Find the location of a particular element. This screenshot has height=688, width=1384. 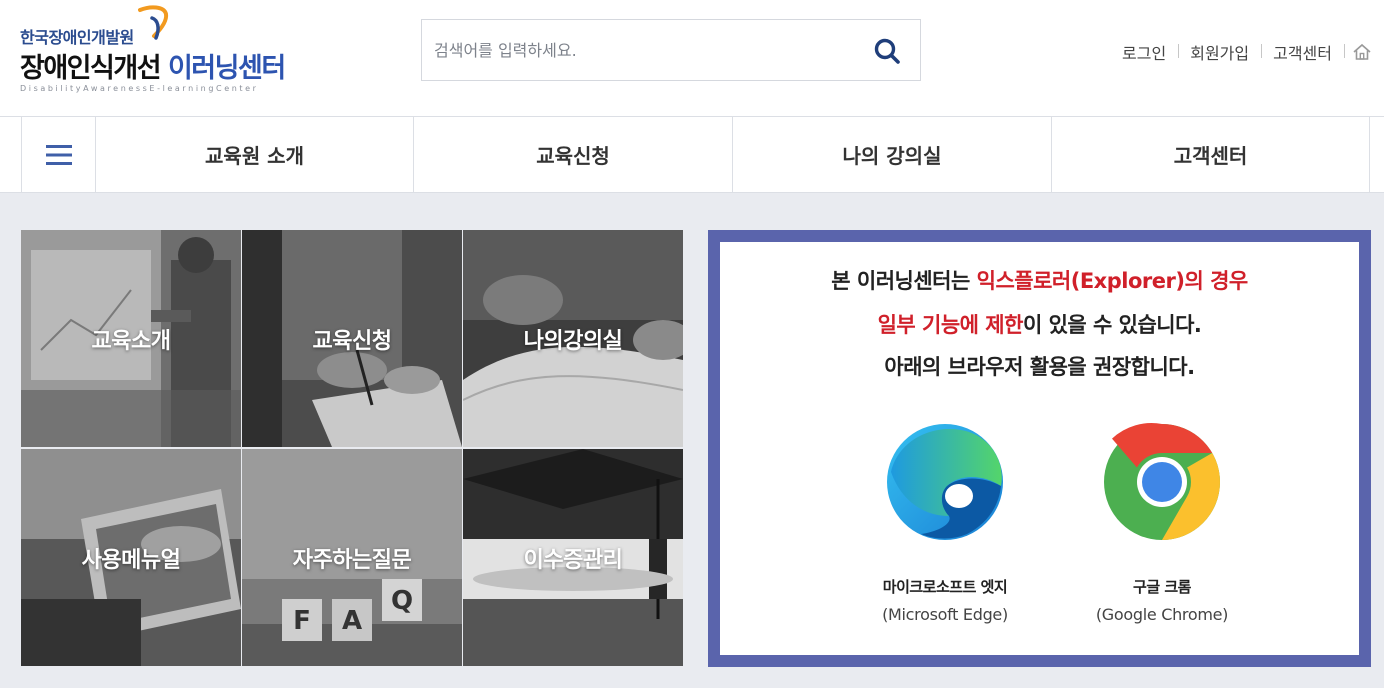

nav-item-apply: 교육신청 is located at coordinates (573, 154).